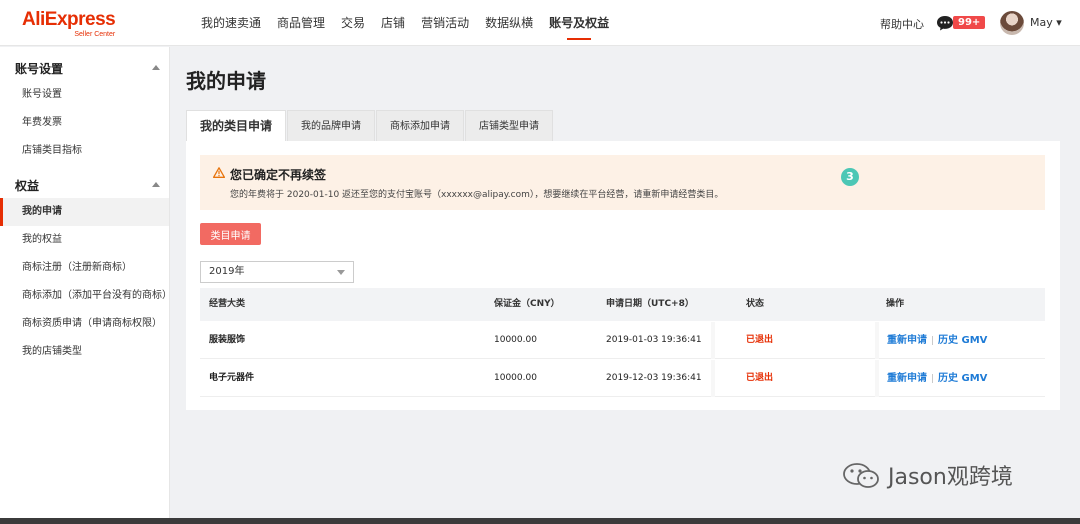 The image size is (1080, 524). Describe the element at coordinates (226, 81) in the screenshot. I see `page-title: 我的申请` at that location.